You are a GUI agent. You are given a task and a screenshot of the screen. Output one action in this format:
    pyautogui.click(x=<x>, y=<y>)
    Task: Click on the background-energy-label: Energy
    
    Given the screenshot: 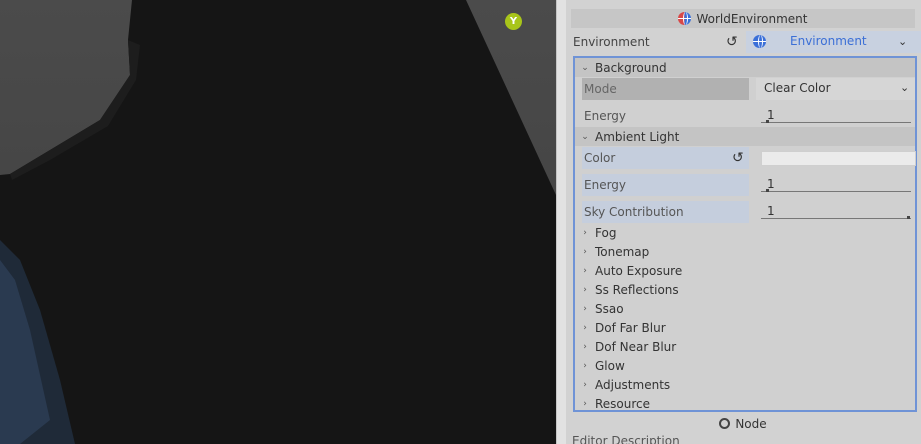 What is the action you would take?
    pyautogui.click(x=605, y=116)
    